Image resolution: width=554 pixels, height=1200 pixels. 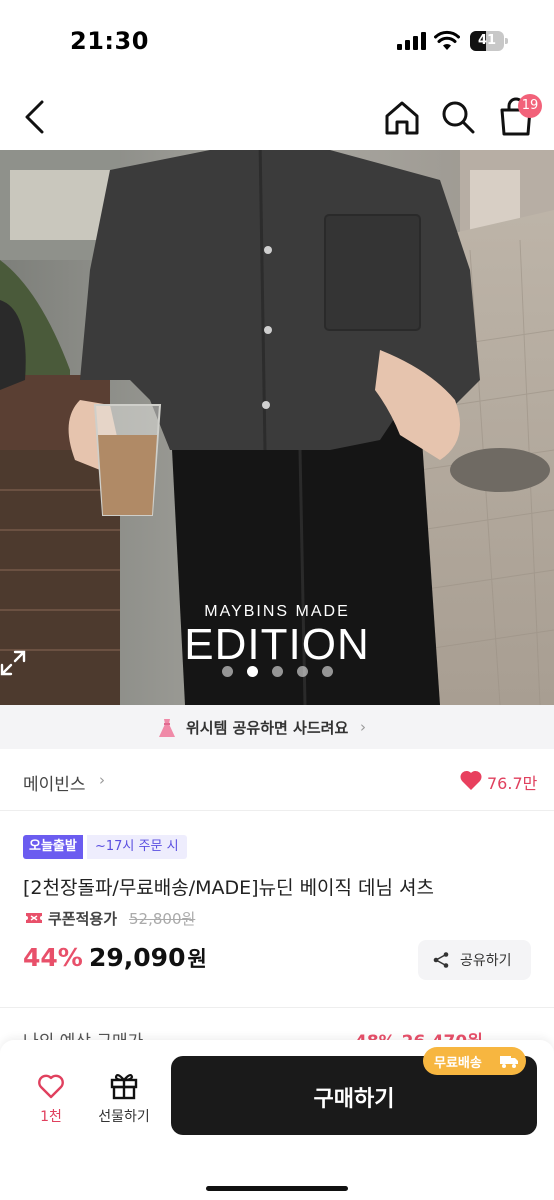 I want to click on battery-icon: 41, so click(x=489, y=41).